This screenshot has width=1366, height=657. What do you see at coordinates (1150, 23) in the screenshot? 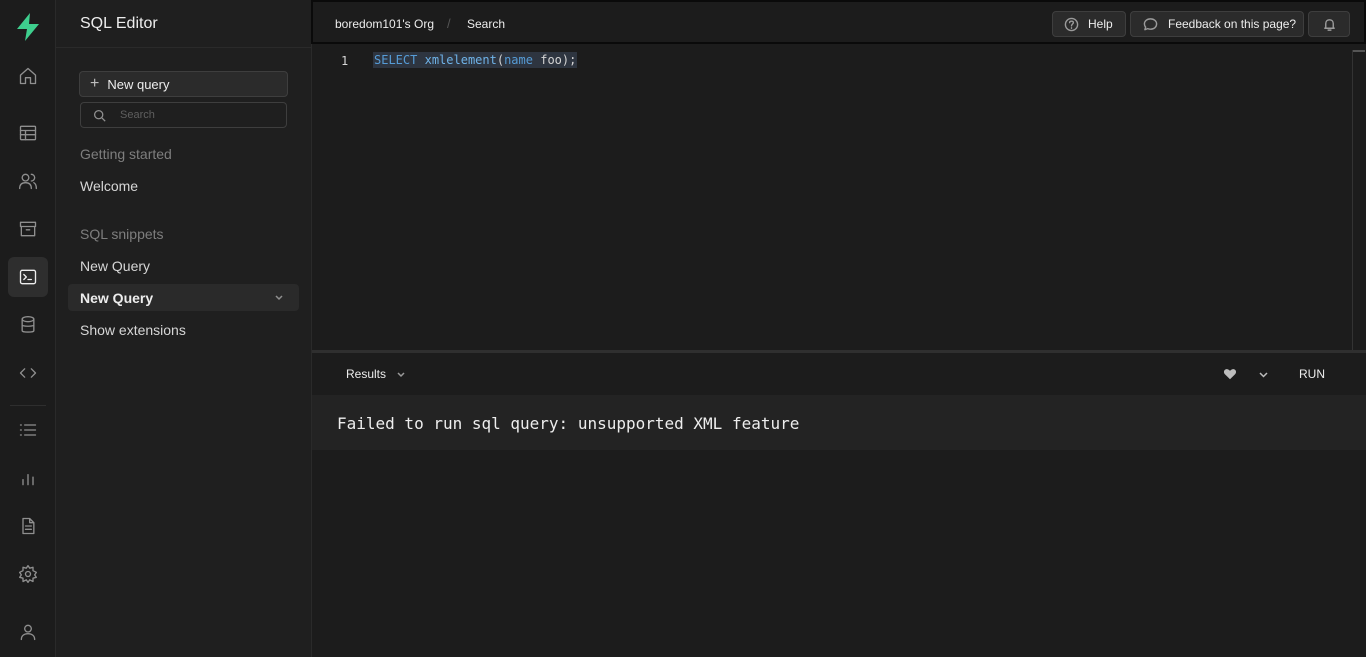
I see `message-icon` at bounding box center [1150, 23].